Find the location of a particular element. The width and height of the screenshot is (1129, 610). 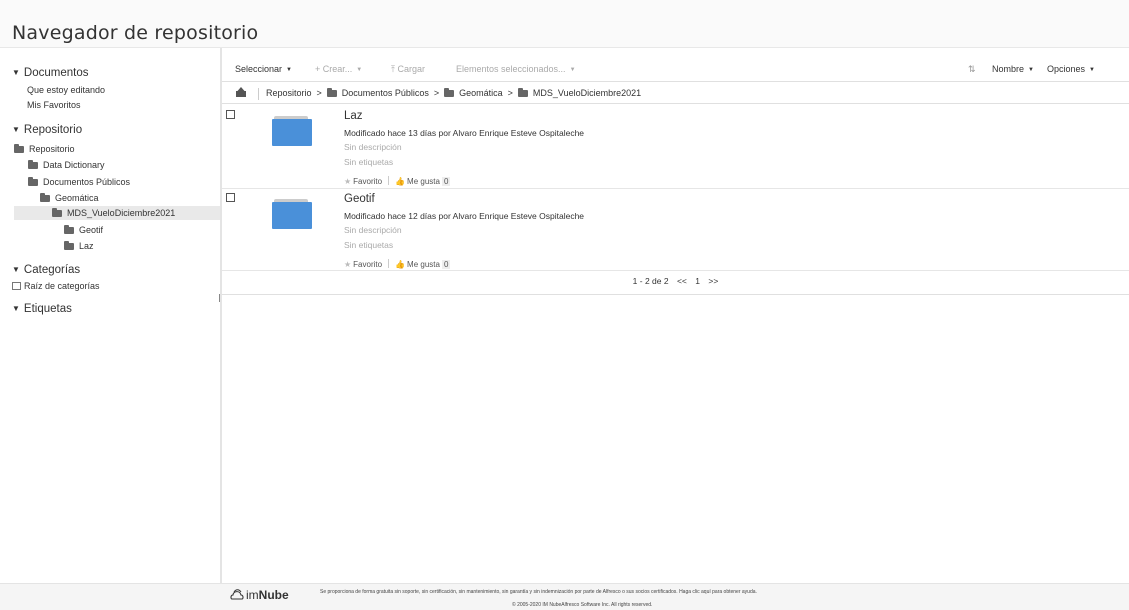

link-favorites: Mis Favoritos is located at coordinates (54, 105).